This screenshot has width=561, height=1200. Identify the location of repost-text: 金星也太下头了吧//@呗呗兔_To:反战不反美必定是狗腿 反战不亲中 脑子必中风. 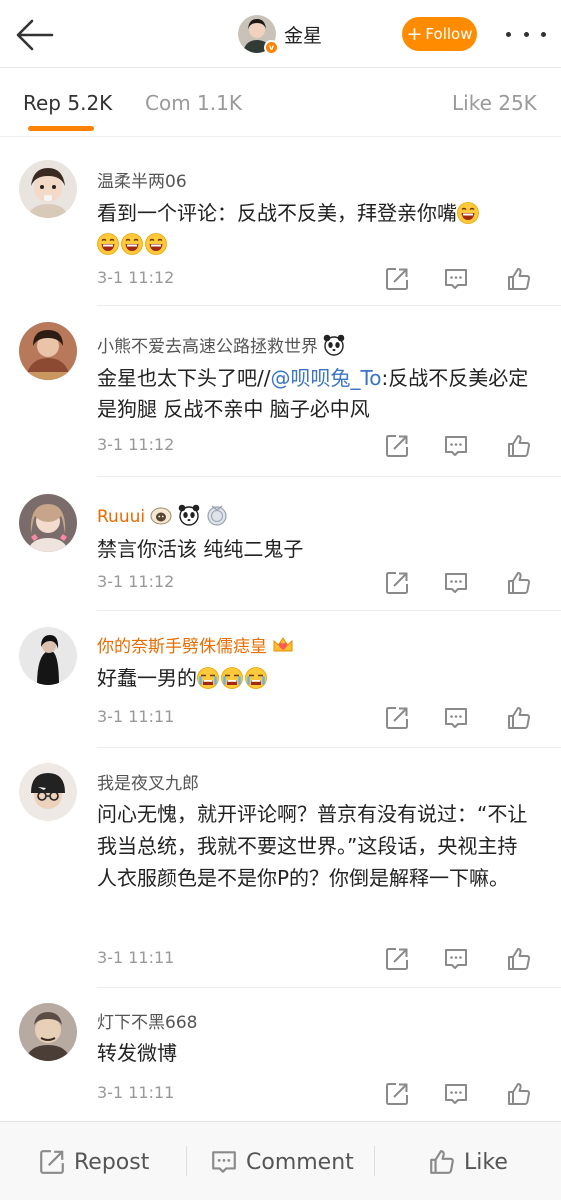
(313, 393).